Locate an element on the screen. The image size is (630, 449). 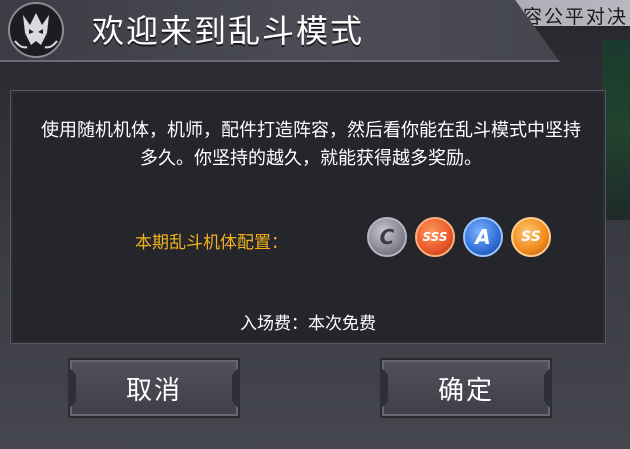
rank-ss-badge-icon: SS is located at coordinates (531, 237).